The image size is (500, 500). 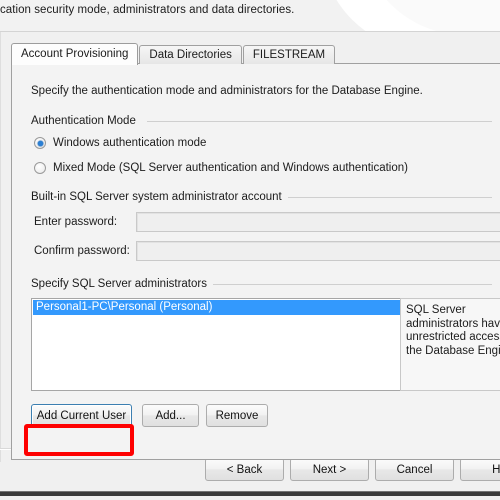 I want to click on list-item: Personal1-PC\Personal (Personal), so click(x=217, y=307).